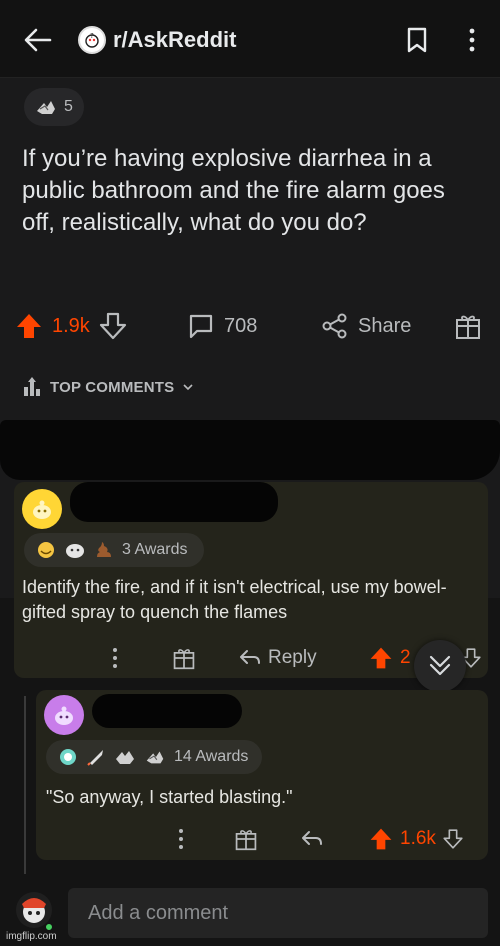 The image size is (500, 946). I want to click on double-chevron-down-icon, so click(440, 665).